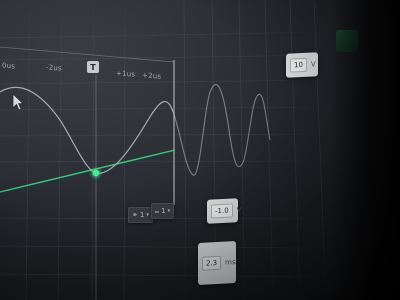 This screenshot has height=300, width=400. Describe the element at coordinates (347, 41) in the screenshot. I see `channel-indicator-tab` at that location.